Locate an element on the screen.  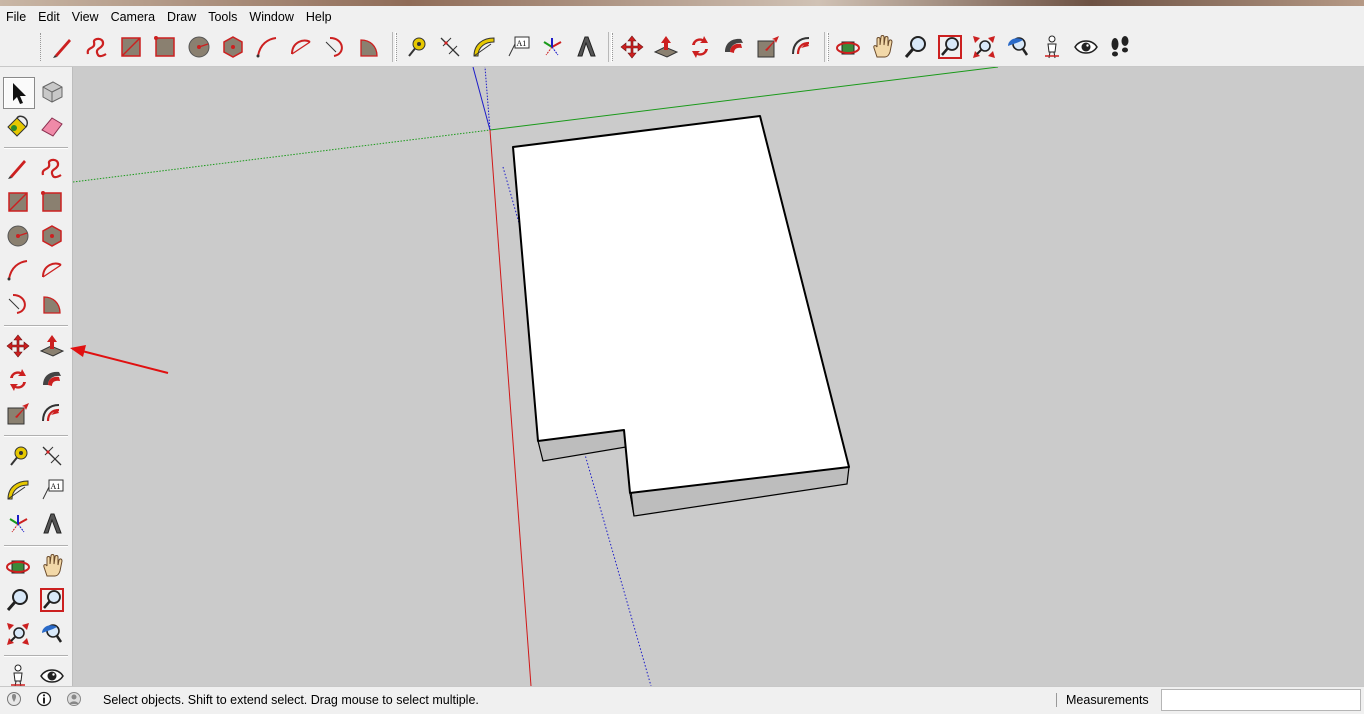
extruded-shape is located at coordinates (681, 316).